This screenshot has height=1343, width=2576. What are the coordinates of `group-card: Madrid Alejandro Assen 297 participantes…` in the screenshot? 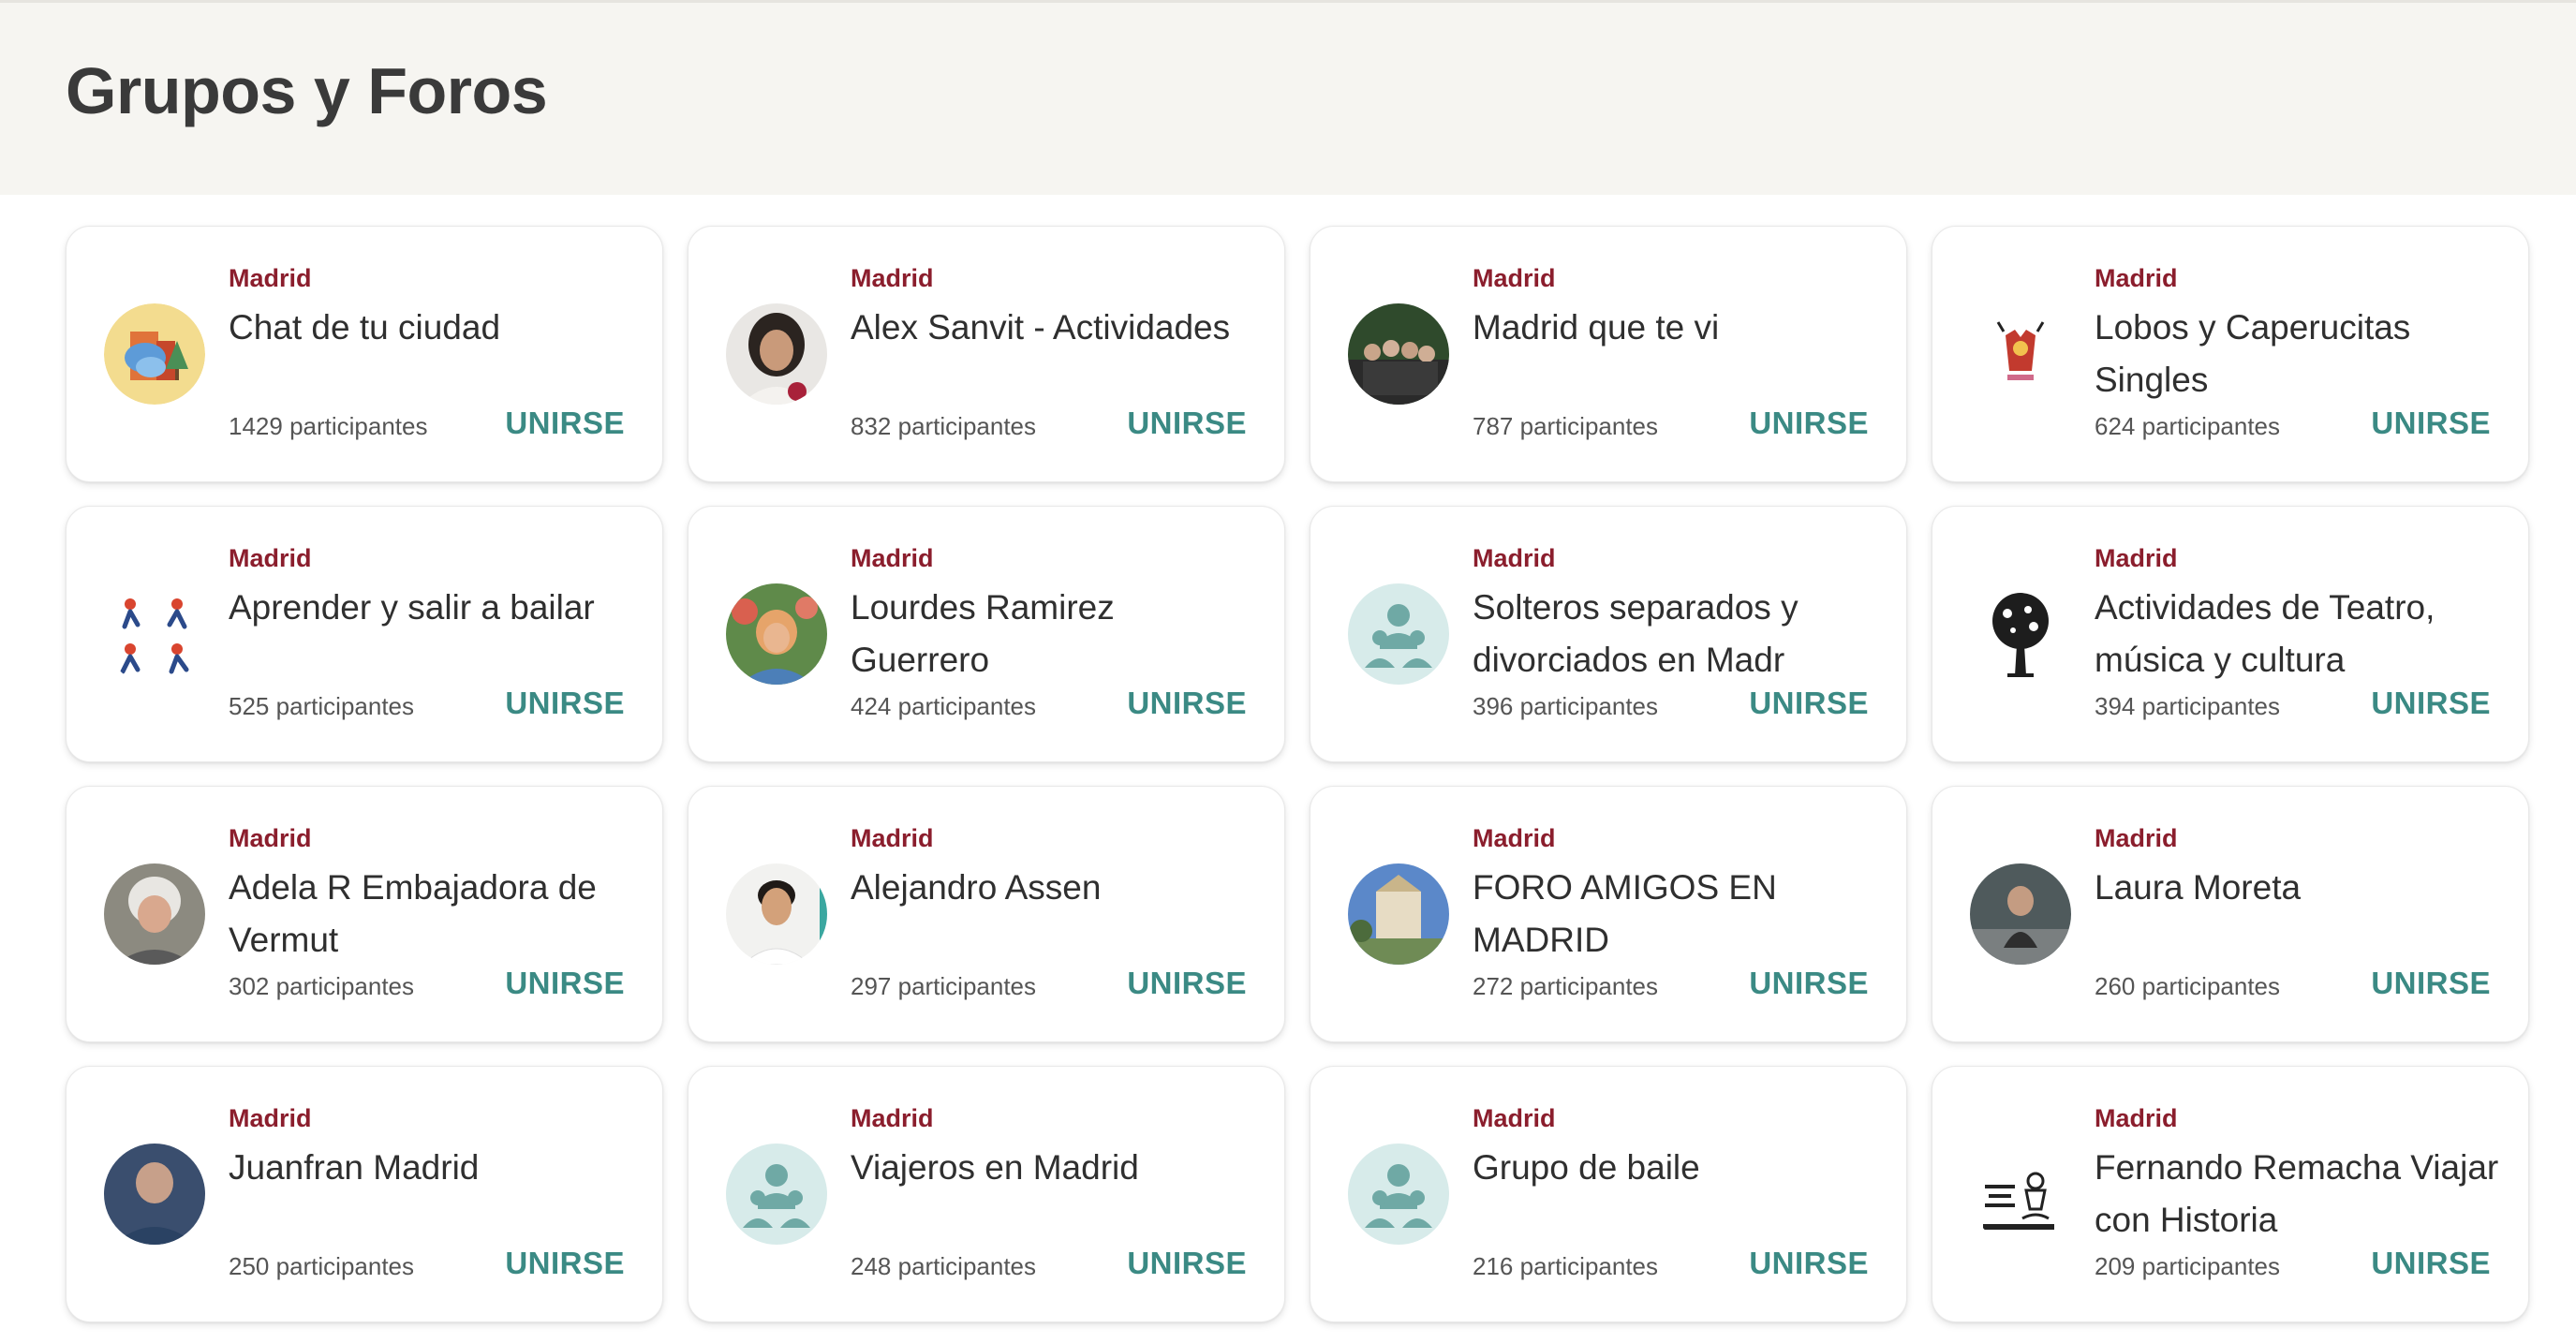 It's located at (986, 914).